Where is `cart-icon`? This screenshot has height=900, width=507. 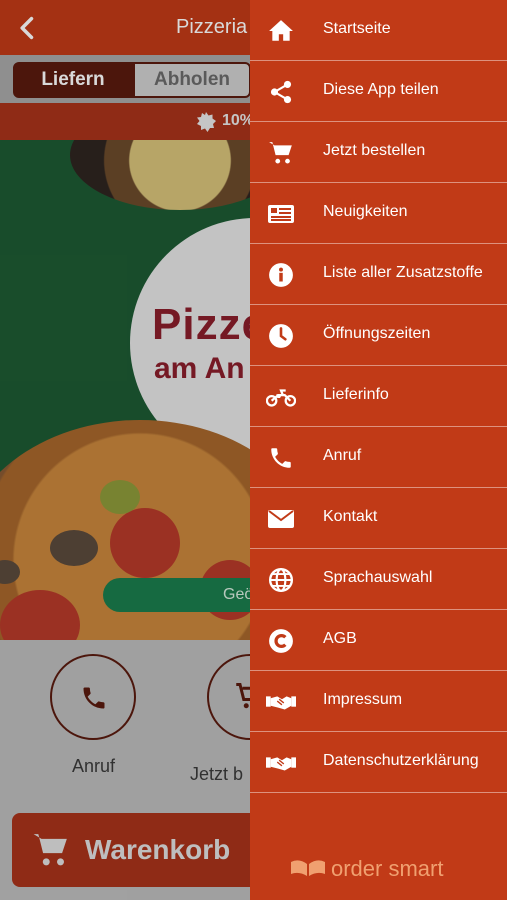 cart-icon is located at coordinates (281, 153).